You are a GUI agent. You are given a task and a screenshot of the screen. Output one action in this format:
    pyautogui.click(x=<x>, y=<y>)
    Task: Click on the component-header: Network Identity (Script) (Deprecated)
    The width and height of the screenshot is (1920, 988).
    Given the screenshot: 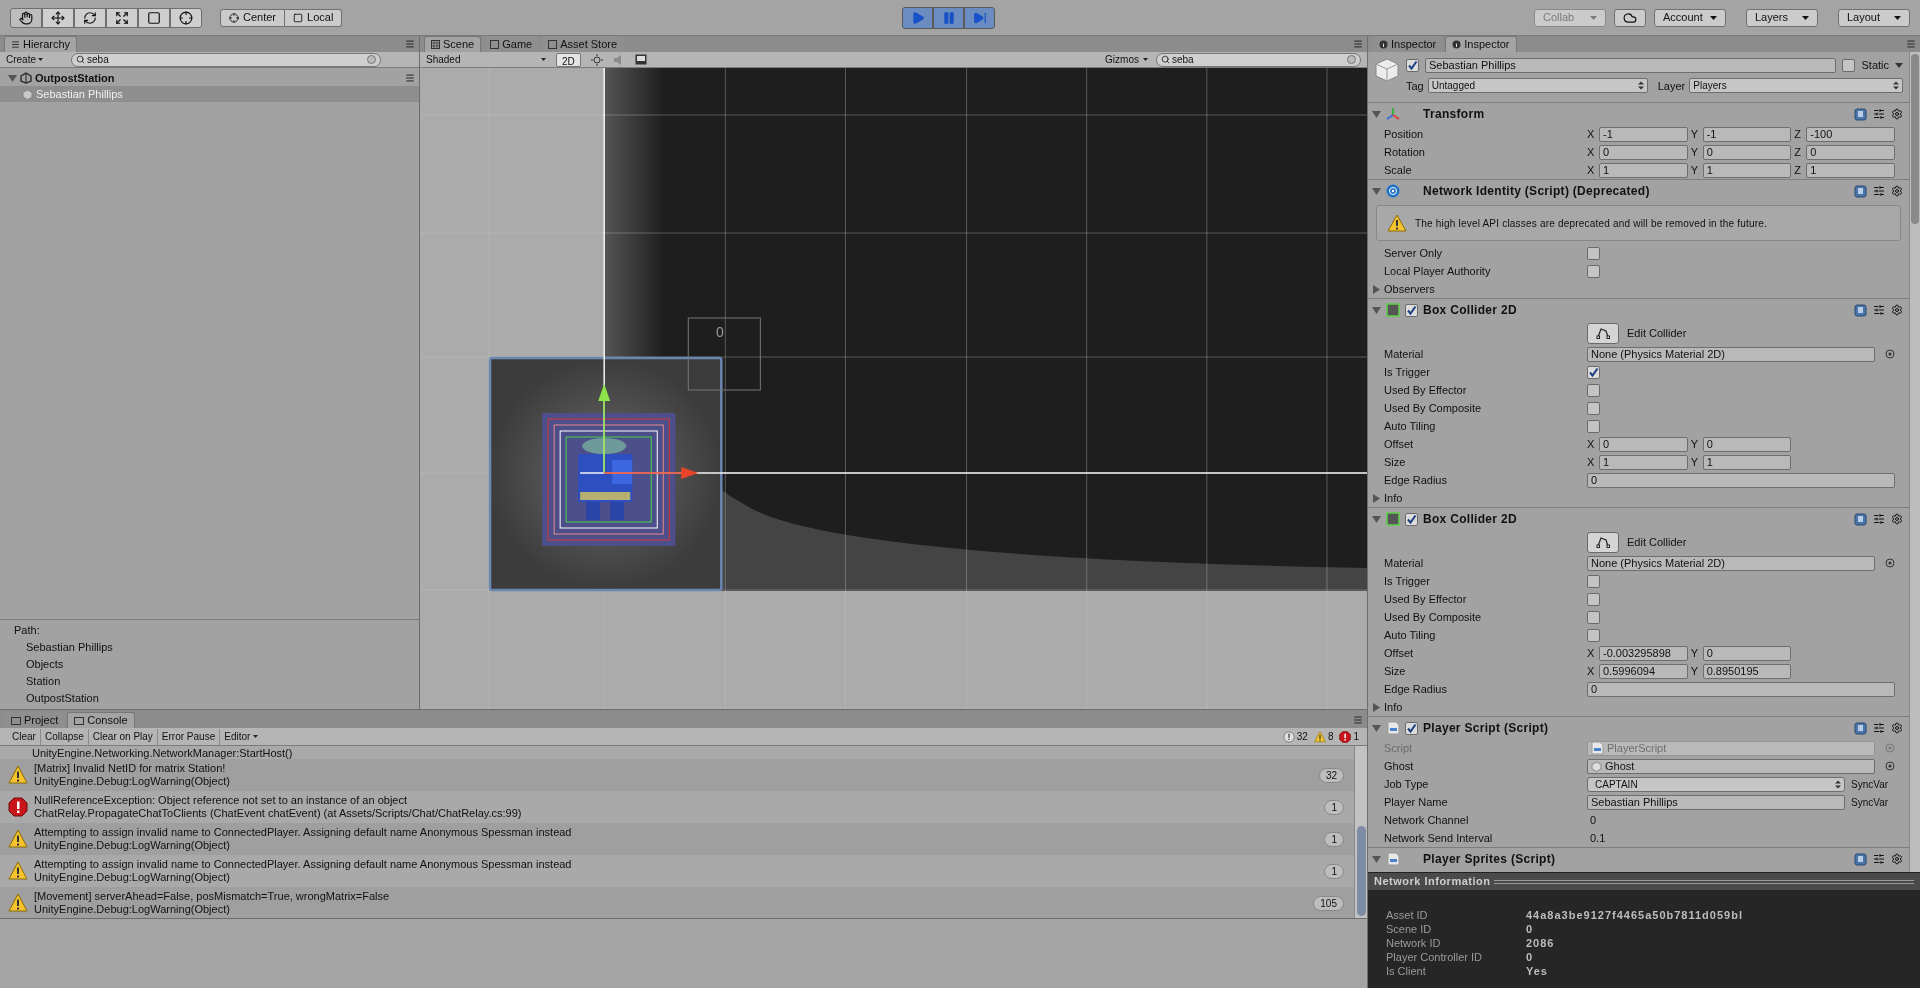 What is the action you would take?
    pyautogui.click(x=1638, y=191)
    